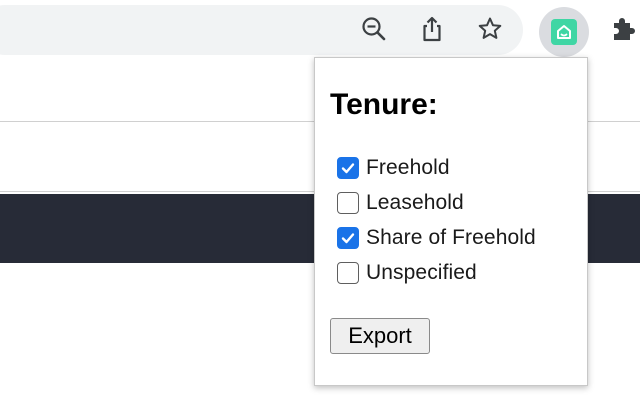 Image resolution: width=640 pixels, height=400 pixels. Describe the element at coordinates (408, 167) in the screenshot. I see `option-label: Freehold` at that location.